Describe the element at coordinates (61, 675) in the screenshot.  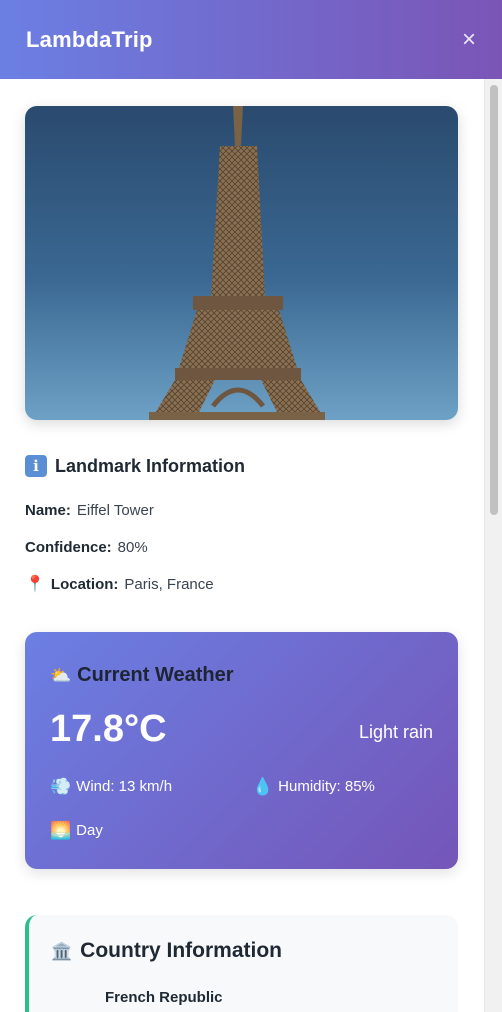
I see `sun-cloud-icon: ⛅` at that location.